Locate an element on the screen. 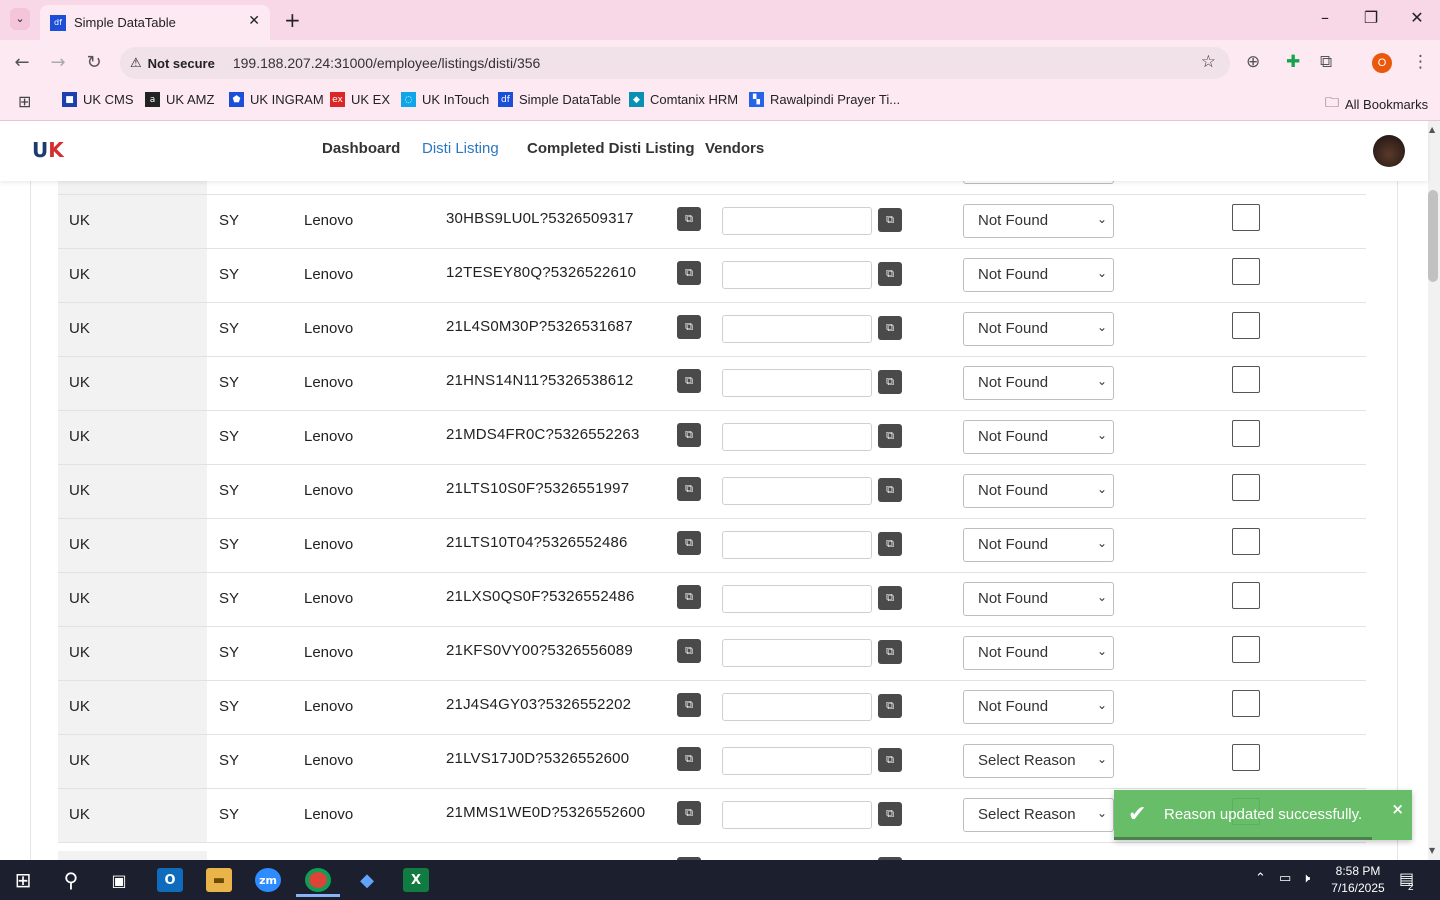  tray-chevron-icon: ⌃ is located at coordinates (1260, 878).